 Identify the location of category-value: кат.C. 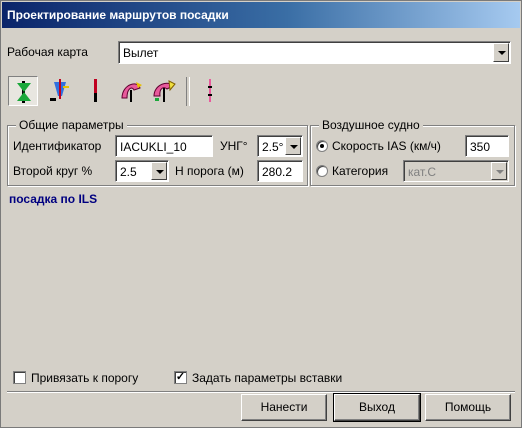
(422, 172).